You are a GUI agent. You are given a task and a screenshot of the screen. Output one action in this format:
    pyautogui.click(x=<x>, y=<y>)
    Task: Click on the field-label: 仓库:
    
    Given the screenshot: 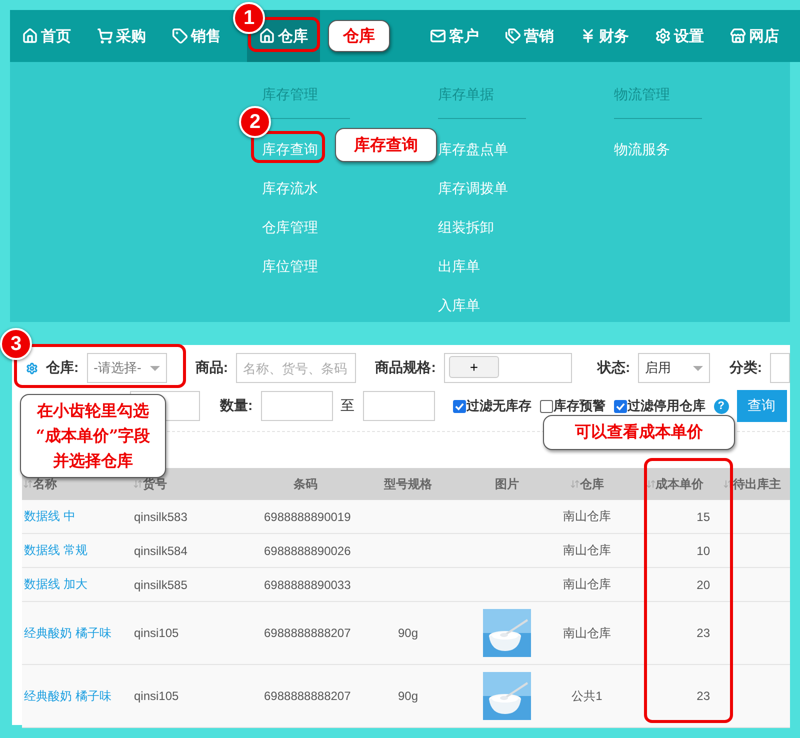 What is the action you would take?
    pyautogui.click(x=62, y=368)
    